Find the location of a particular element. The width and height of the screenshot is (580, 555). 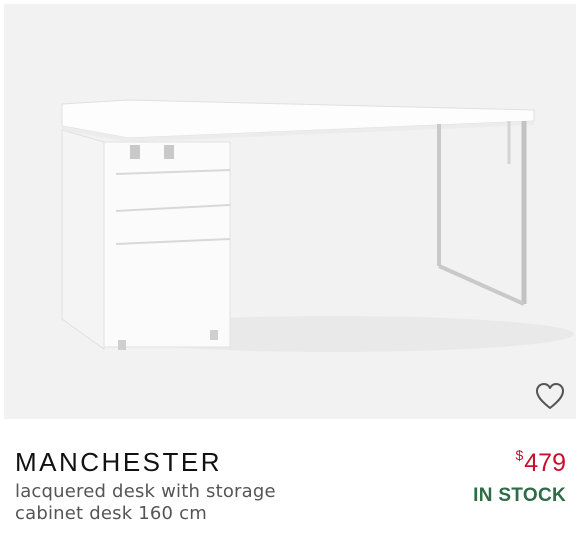

heart-outline-icon is located at coordinates (550, 396).